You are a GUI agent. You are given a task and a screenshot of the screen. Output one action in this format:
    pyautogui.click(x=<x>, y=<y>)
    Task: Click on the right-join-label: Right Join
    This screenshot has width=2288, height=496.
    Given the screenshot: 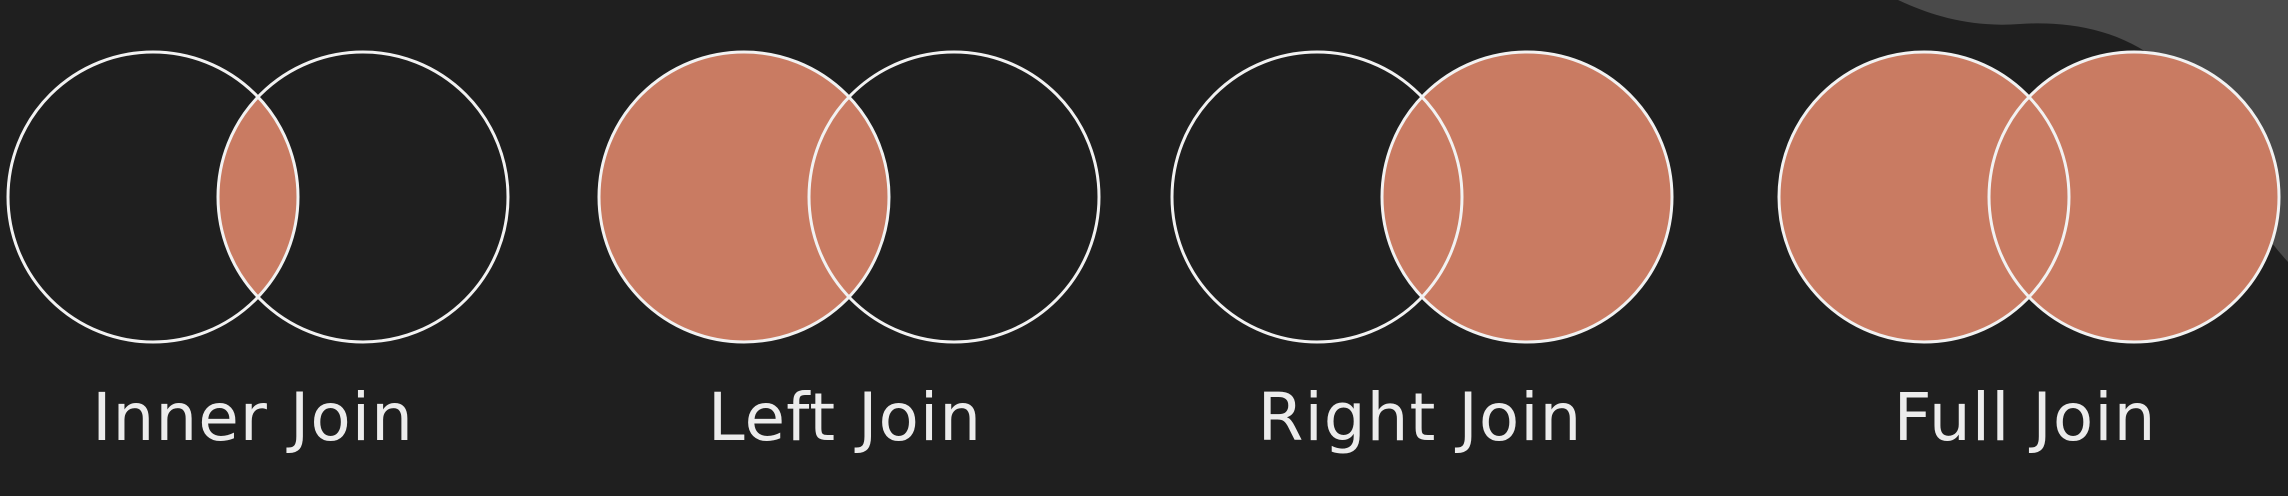 What is the action you would take?
    pyautogui.click(x=1420, y=417)
    